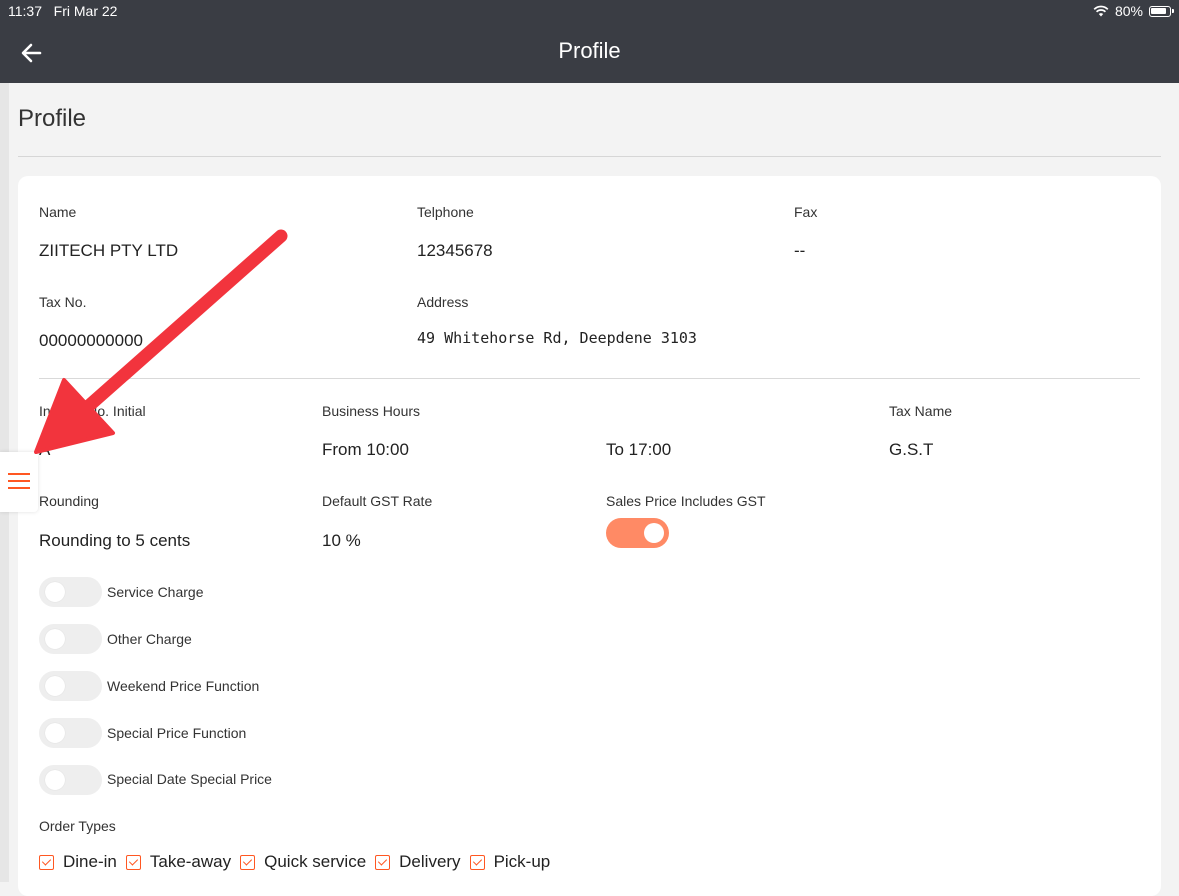 This screenshot has height=896, width=1179. What do you see at coordinates (70, 780) in the screenshot?
I see `special-date-price-toggle` at bounding box center [70, 780].